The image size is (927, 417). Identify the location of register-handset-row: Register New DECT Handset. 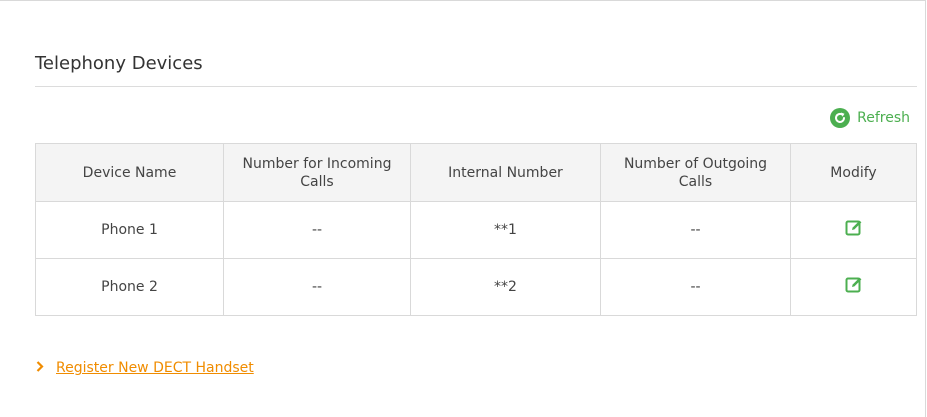
(145, 368).